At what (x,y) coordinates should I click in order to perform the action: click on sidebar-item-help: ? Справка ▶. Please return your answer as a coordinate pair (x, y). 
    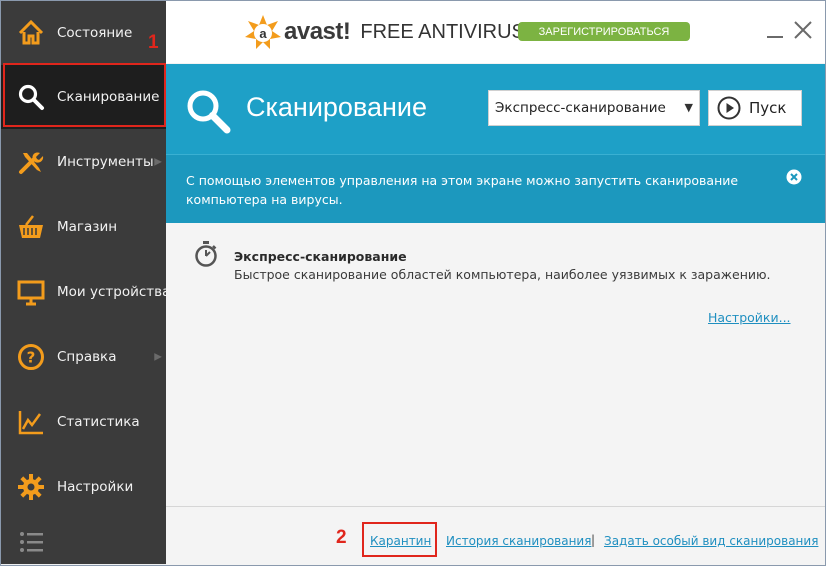
    Looking at the image, I should click on (83, 357).